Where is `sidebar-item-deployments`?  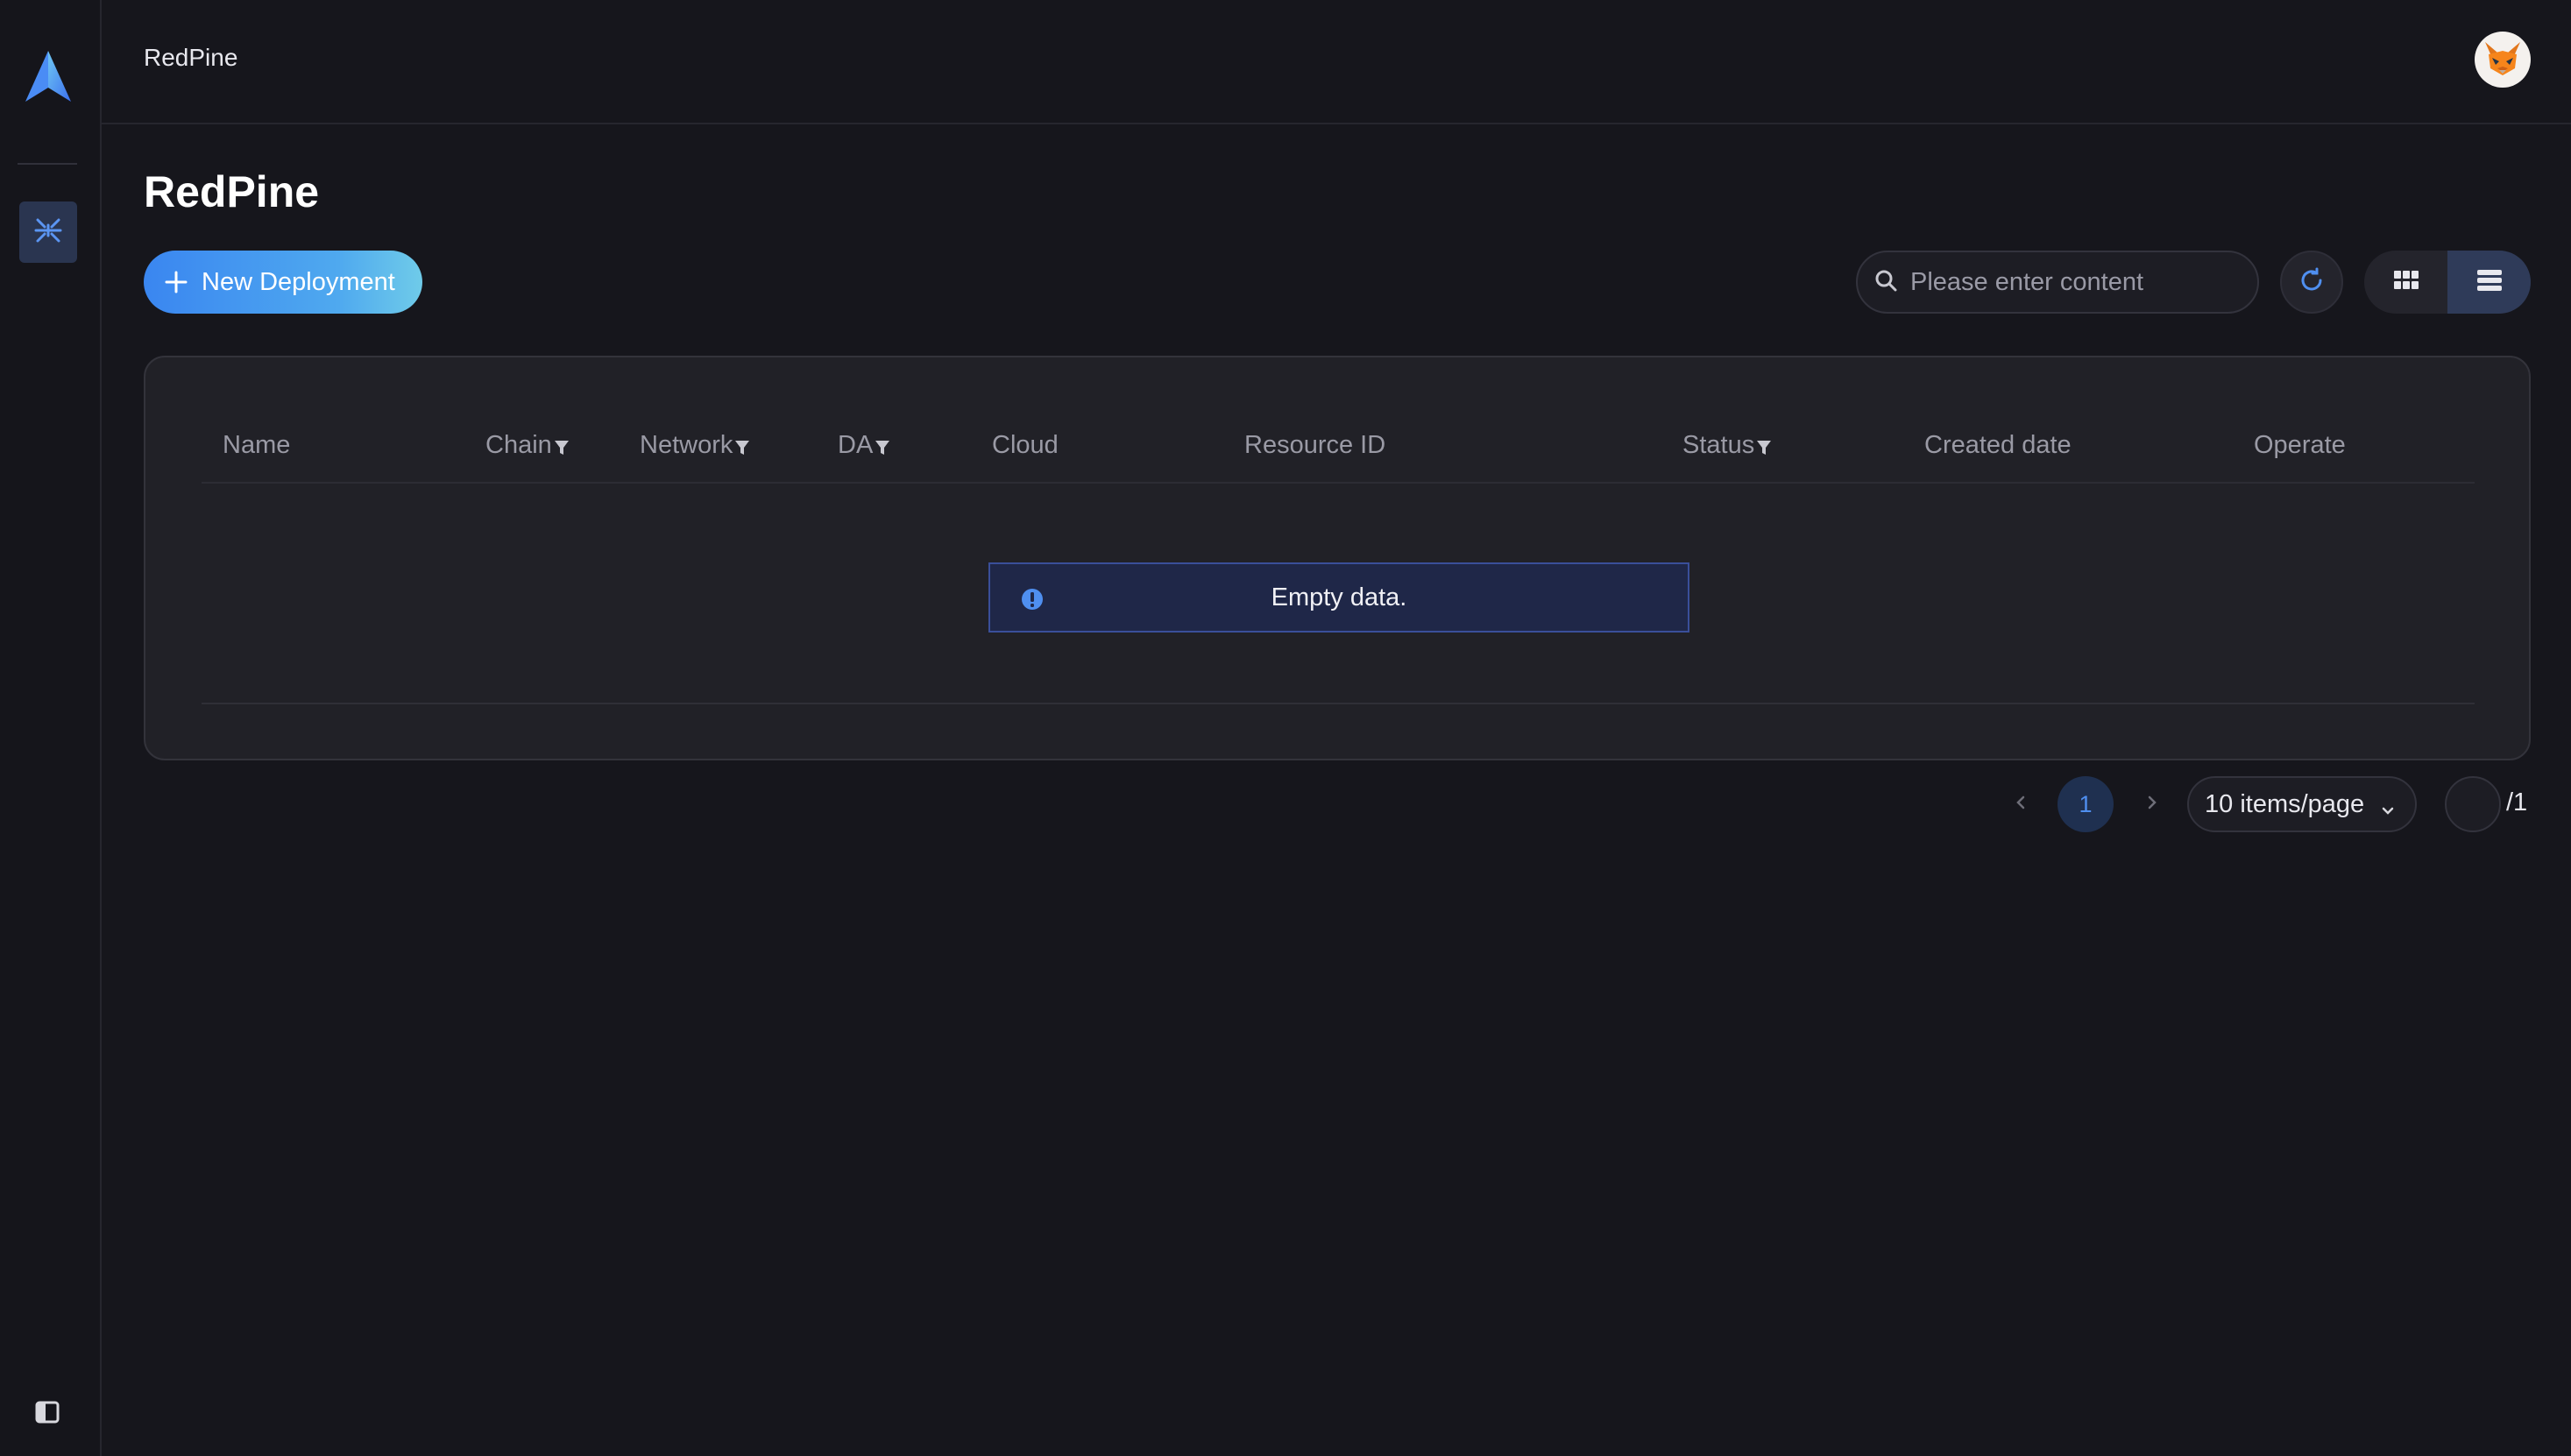
sidebar-item-deployments is located at coordinates (48, 232).